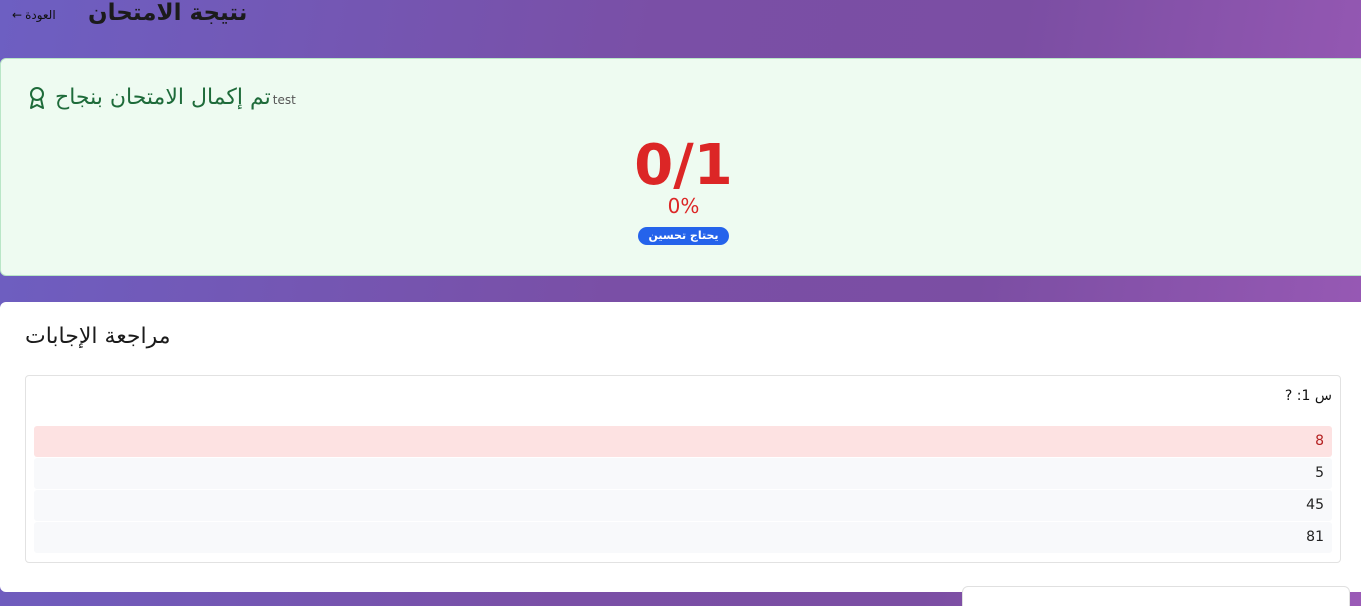 The height and width of the screenshot is (606, 1361). Describe the element at coordinates (683, 473) in the screenshot. I see `option-item: 5` at that location.